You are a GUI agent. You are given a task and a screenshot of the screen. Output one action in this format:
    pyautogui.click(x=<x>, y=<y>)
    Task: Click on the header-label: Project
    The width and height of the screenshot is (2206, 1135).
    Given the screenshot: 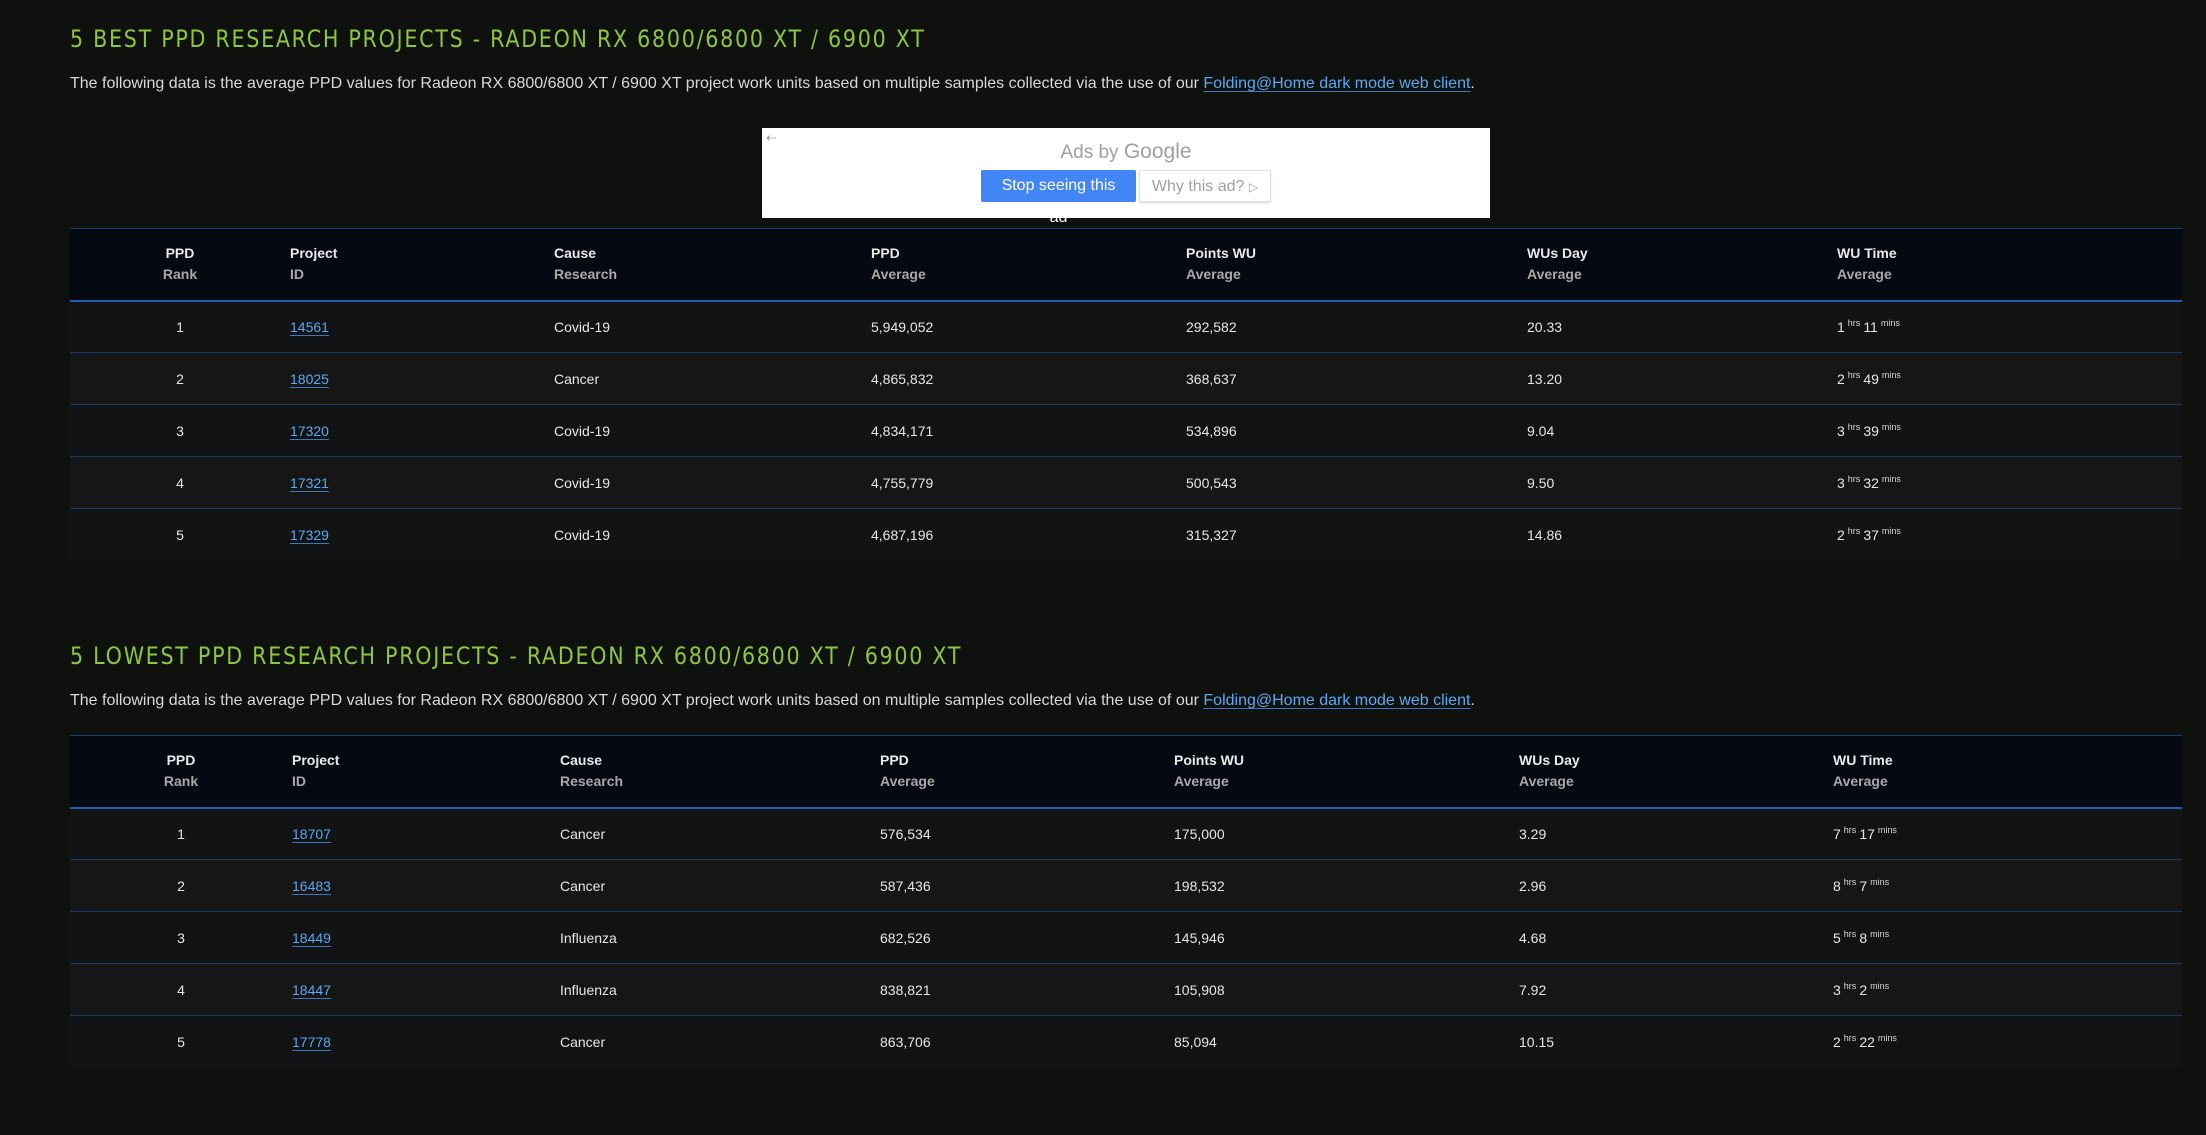 What is the action you would take?
    pyautogui.click(x=314, y=253)
    